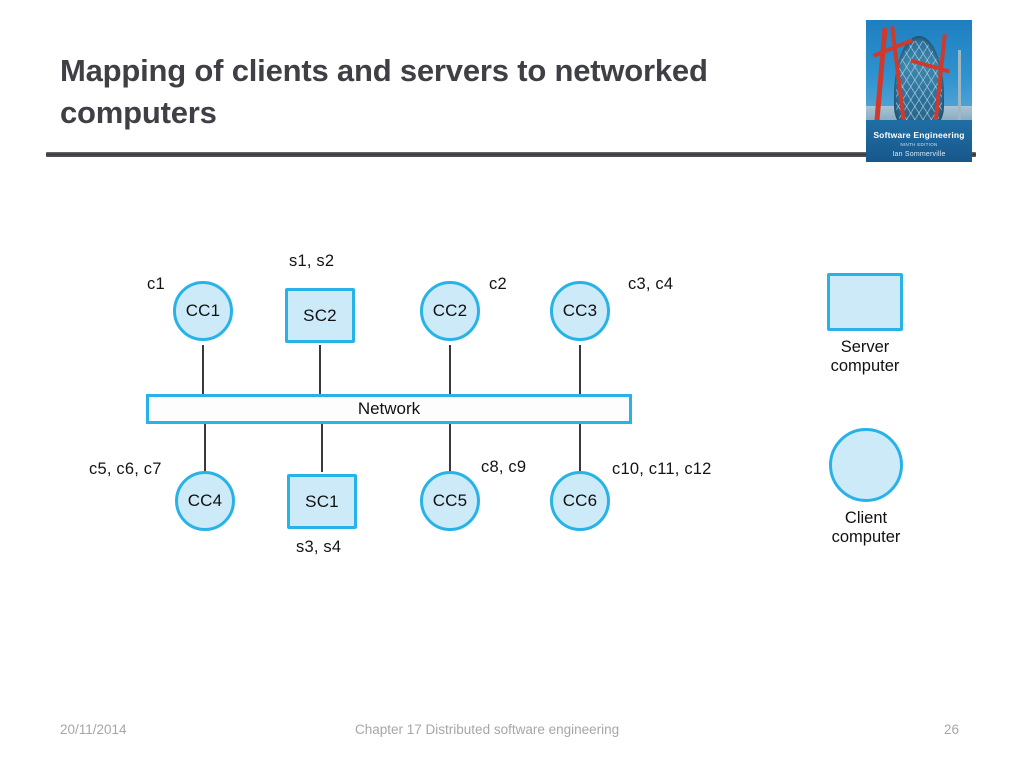 The height and width of the screenshot is (768, 1024). Describe the element at coordinates (651, 284) in the screenshot. I see `node-cc3-tag: c3, c4` at that location.